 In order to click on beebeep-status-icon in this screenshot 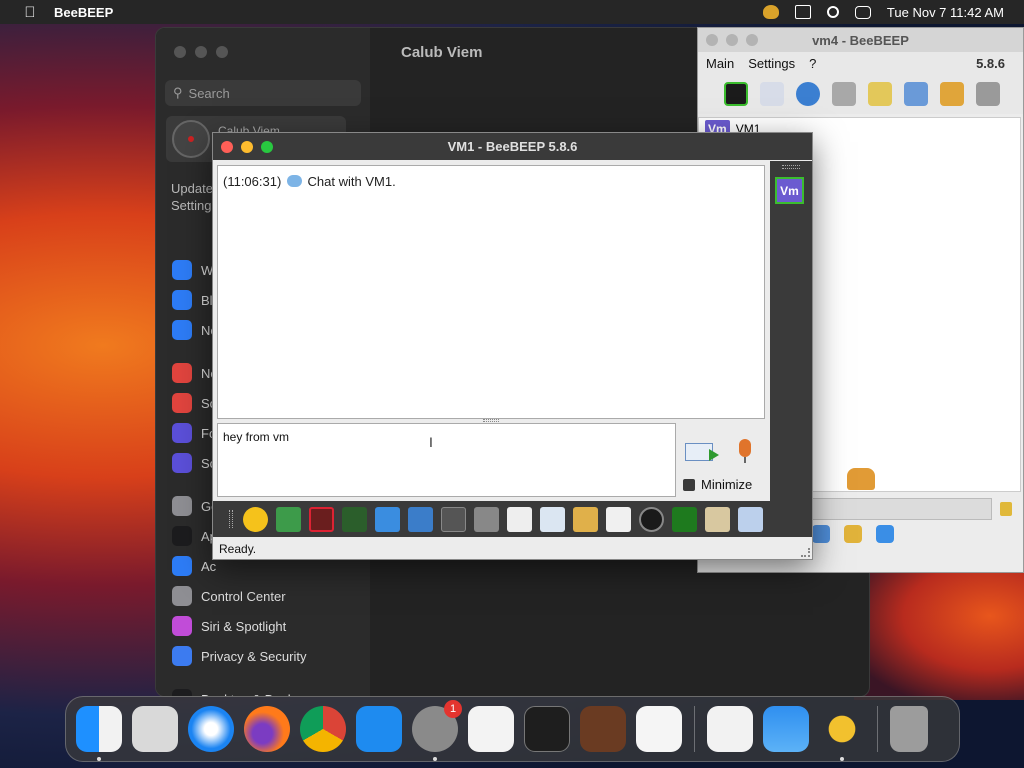, I will do `click(770, 12)`.